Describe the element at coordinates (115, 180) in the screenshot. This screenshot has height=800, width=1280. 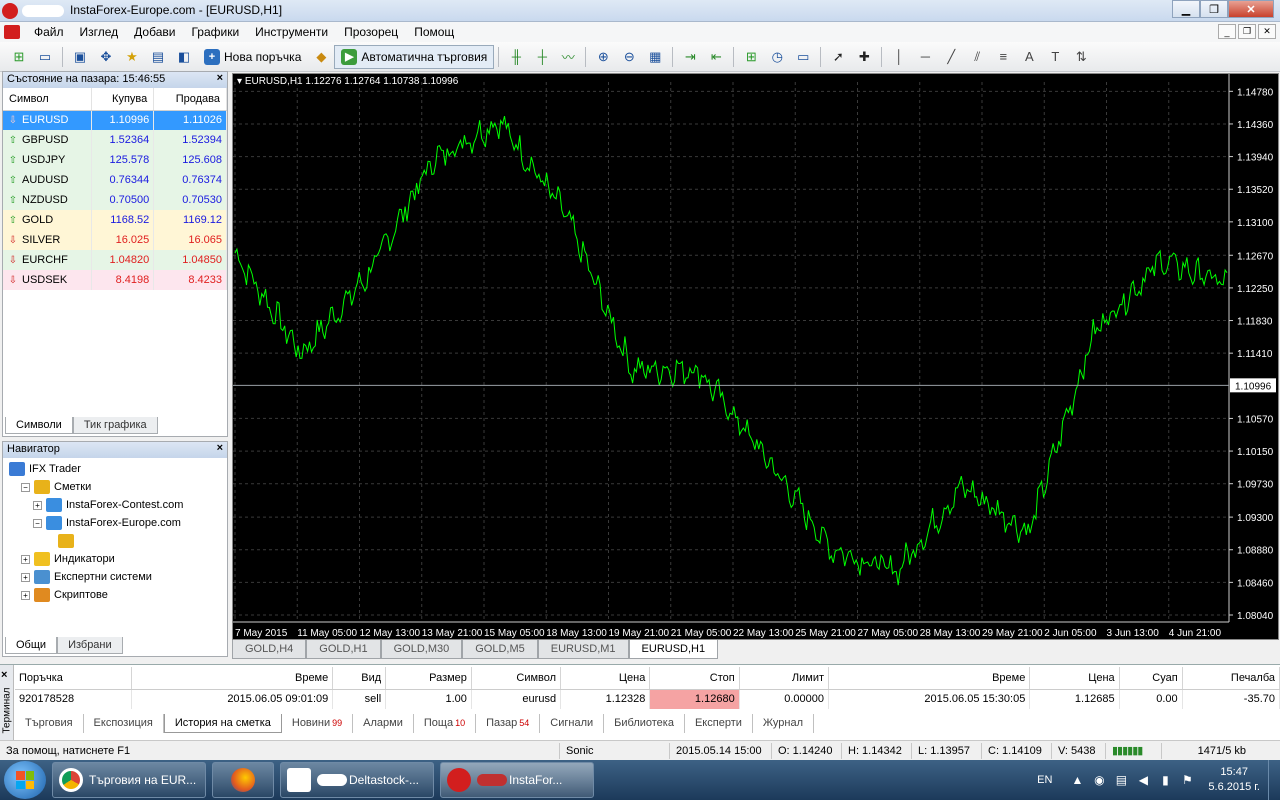
I see `market-row-audusd: ⇧ AUDUSD 0.76344 0.76374` at that location.